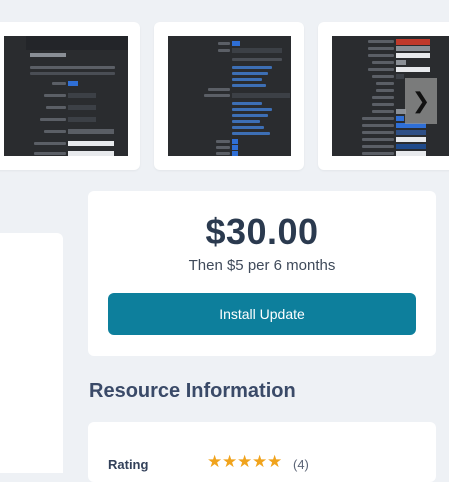  Describe the element at coordinates (262, 231) in the screenshot. I see `price: $30.00` at that location.